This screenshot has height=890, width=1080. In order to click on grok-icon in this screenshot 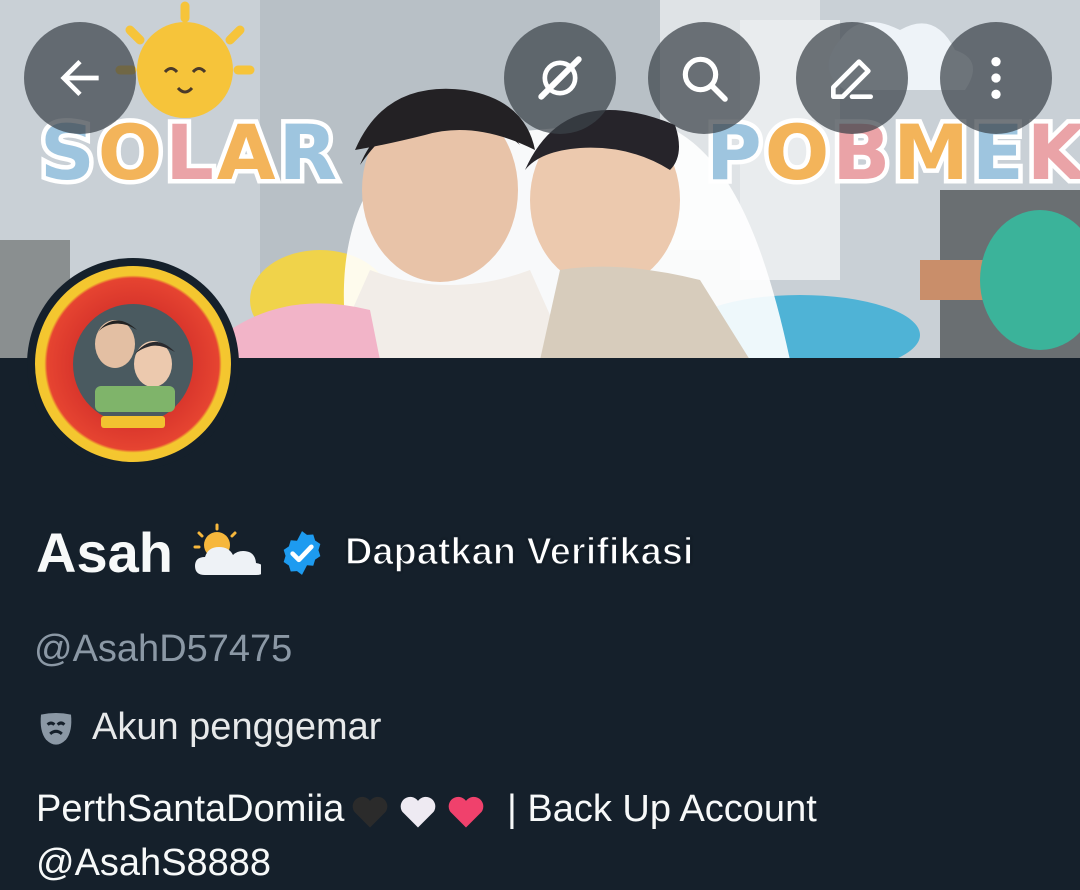, I will do `click(560, 78)`.